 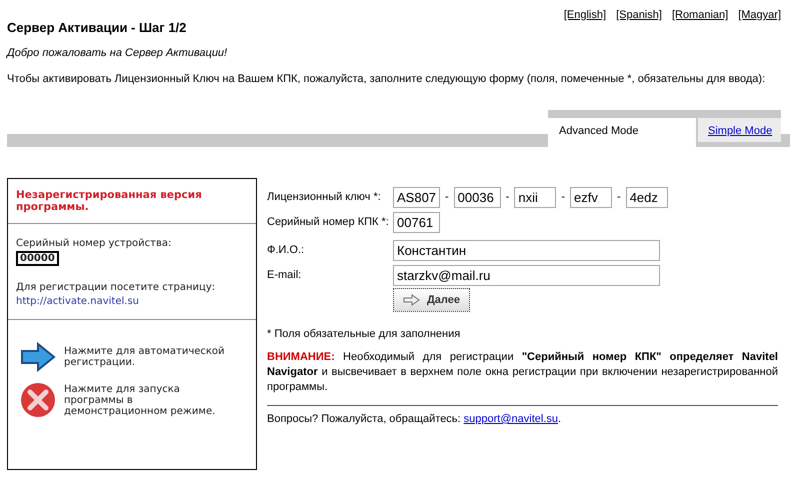 I want to click on period-text: ., so click(x=560, y=419).